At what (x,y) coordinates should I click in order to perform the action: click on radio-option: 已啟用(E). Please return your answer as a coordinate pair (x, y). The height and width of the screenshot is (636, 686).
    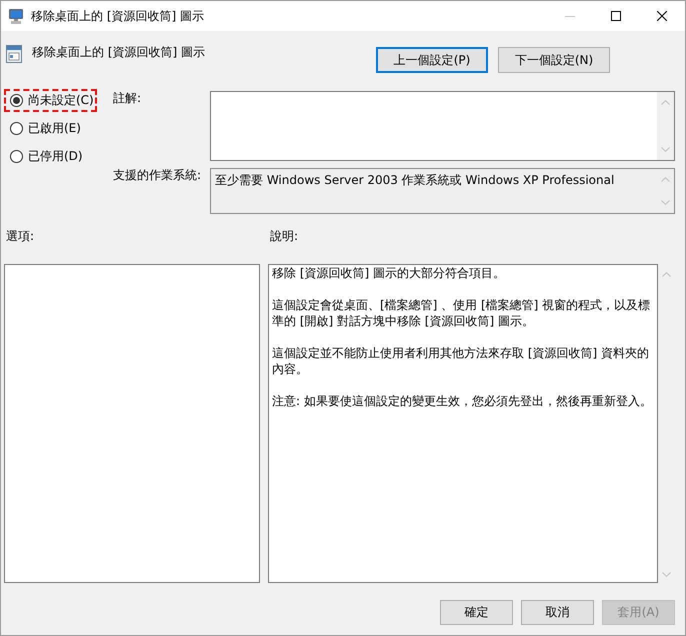
    Looking at the image, I should click on (50, 128).